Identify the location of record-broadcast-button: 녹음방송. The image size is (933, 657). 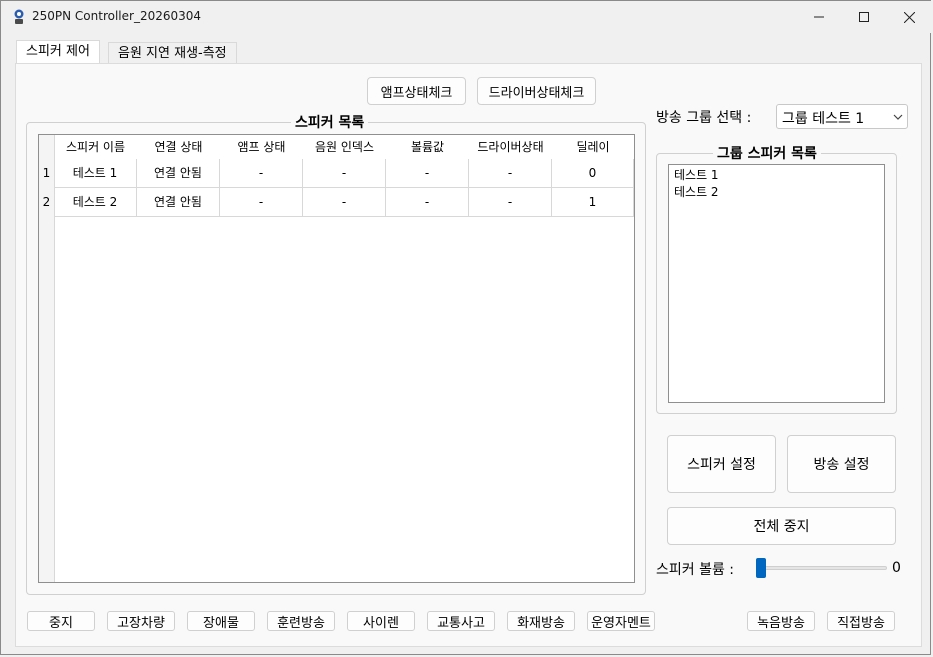
(781, 621).